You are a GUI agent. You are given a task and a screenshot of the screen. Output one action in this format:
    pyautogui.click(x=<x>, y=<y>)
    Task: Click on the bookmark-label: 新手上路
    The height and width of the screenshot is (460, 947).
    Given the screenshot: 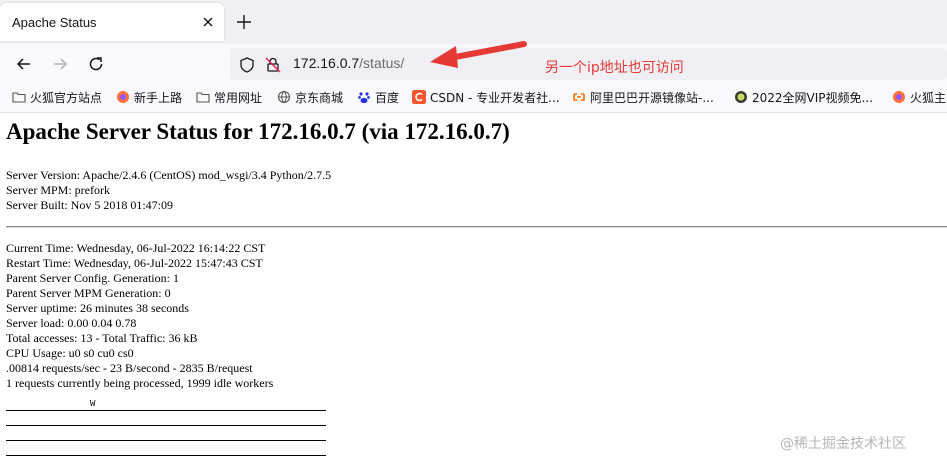 What is the action you would take?
    pyautogui.click(x=158, y=98)
    